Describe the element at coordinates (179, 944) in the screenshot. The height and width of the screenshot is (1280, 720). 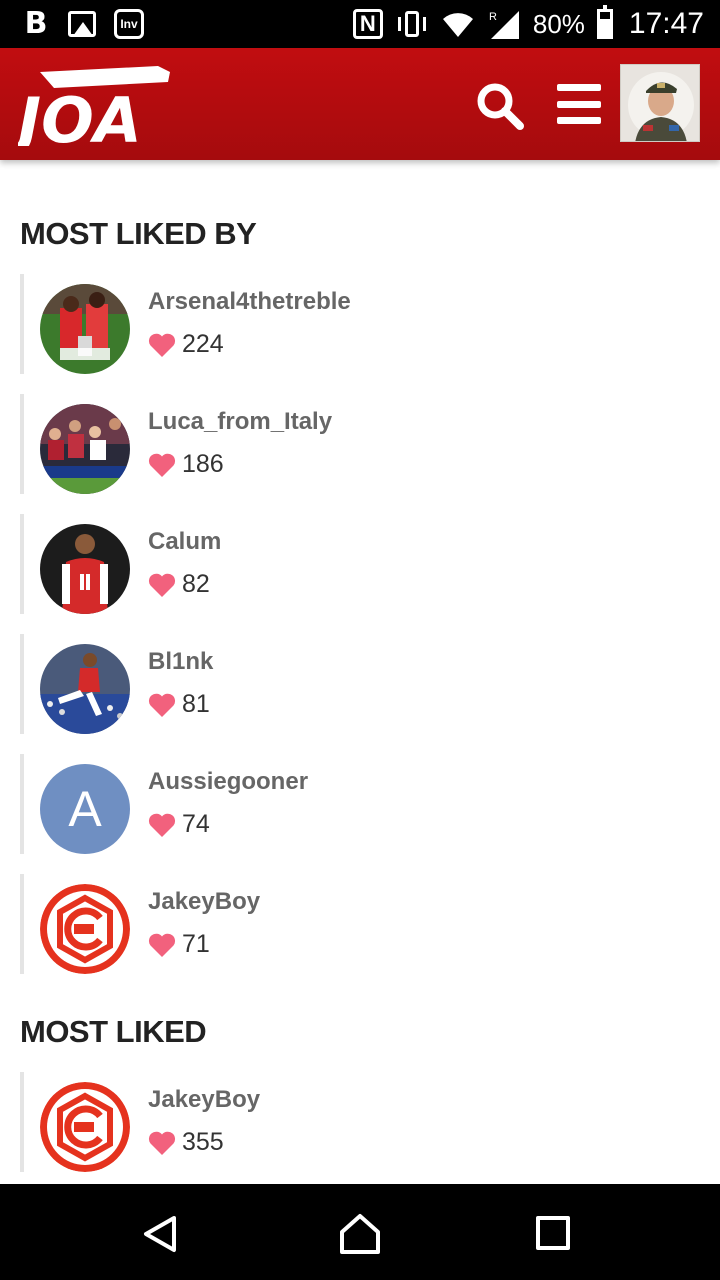
I see `like-count: 71` at that location.